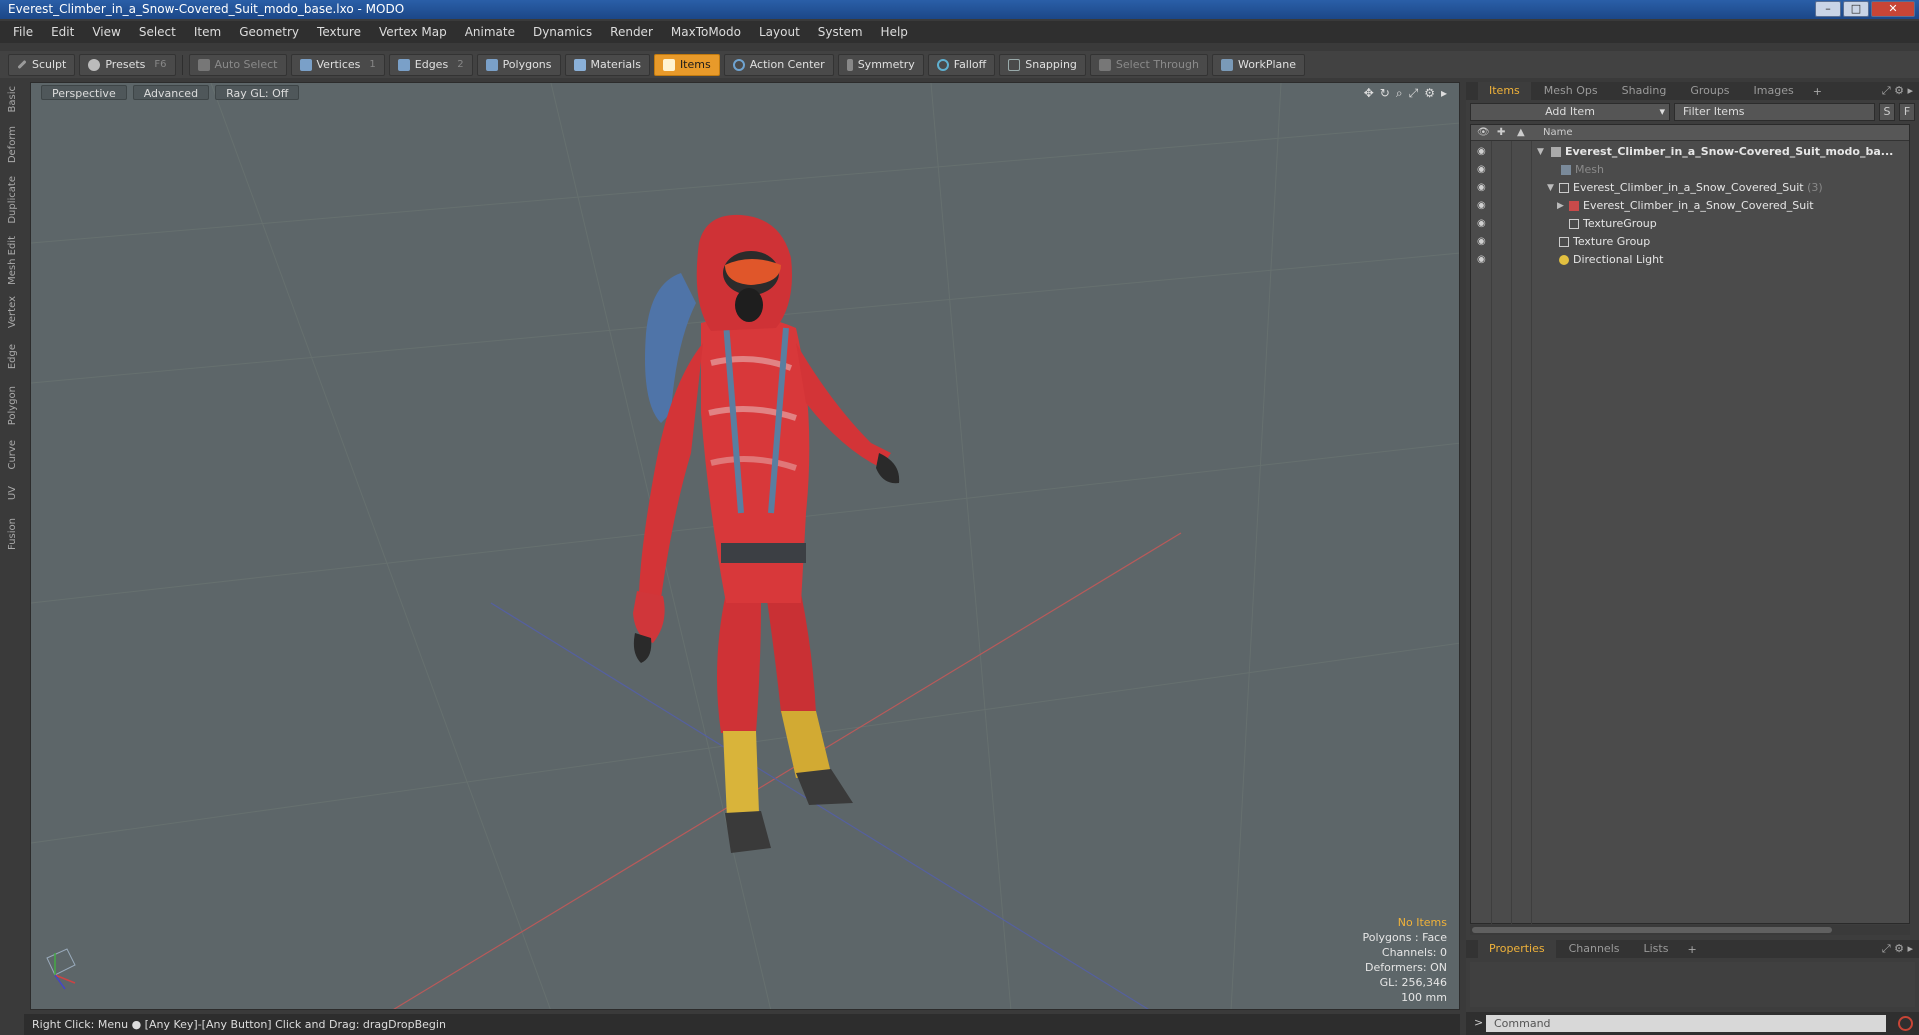 The width and height of the screenshot is (1919, 1035). What do you see at coordinates (1690, 260) in the screenshot?
I see `list-item-directional-light: ◉ Directional Light` at bounding box center [1690, 260].